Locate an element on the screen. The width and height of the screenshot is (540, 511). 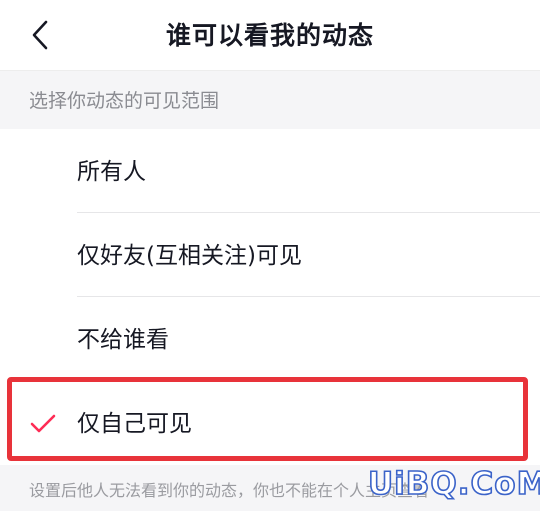
nav-bar: 谁可以看我的动态 is located at coordinates (270, 35).